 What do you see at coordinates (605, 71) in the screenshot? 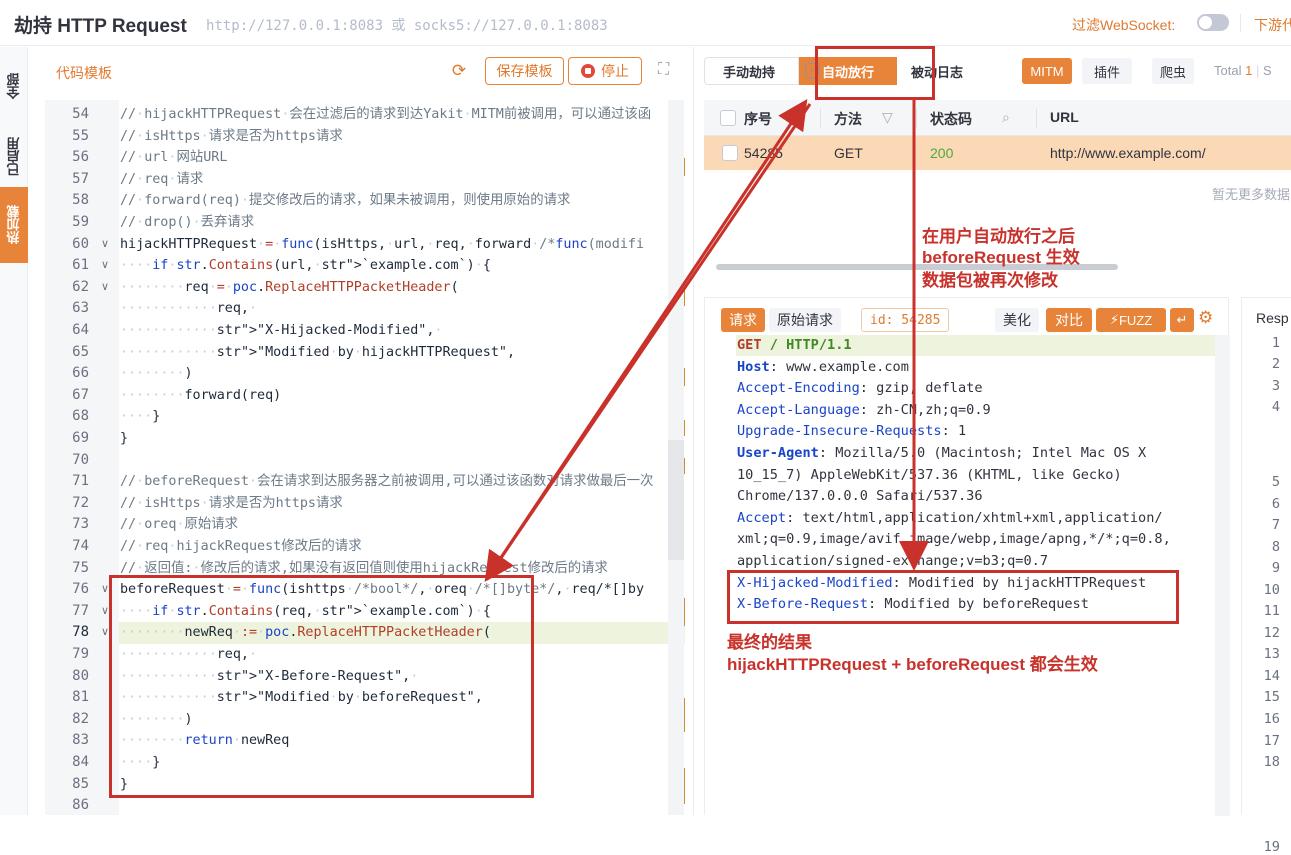
I see `stop-button: 停止` at bounding box center [605, 71].